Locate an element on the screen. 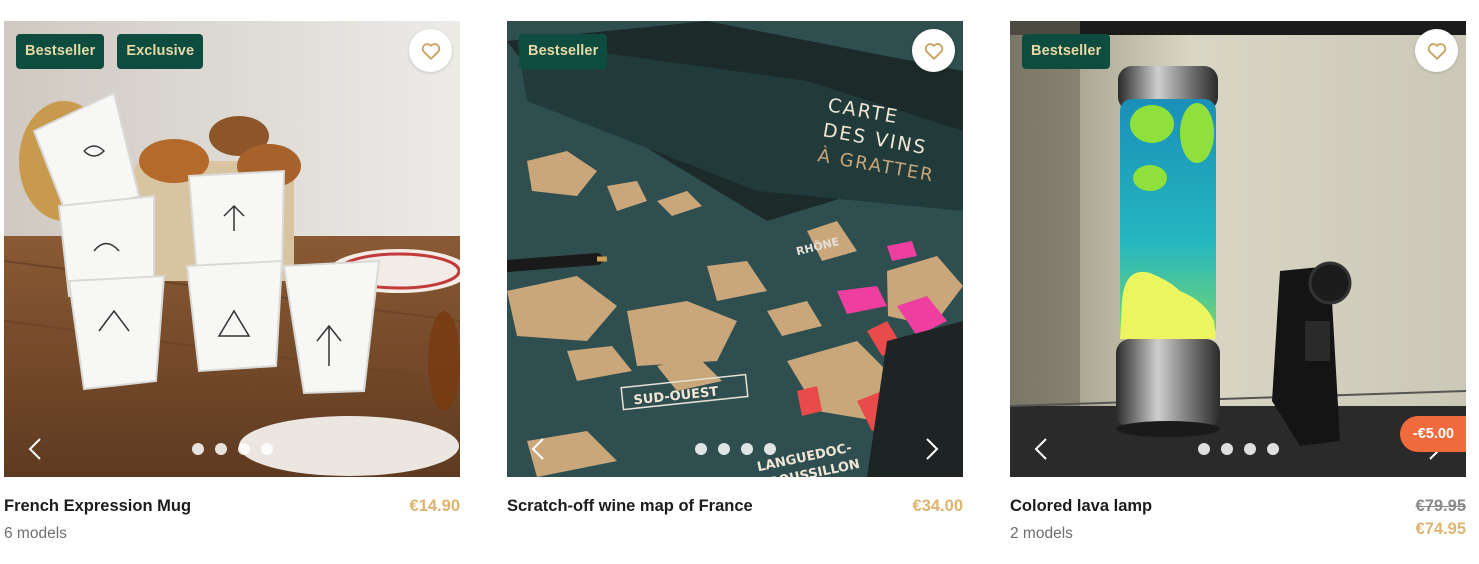 This screenshot has width=1479, height=564. original-price: €79.95 is located at coordinates (1440, 506).